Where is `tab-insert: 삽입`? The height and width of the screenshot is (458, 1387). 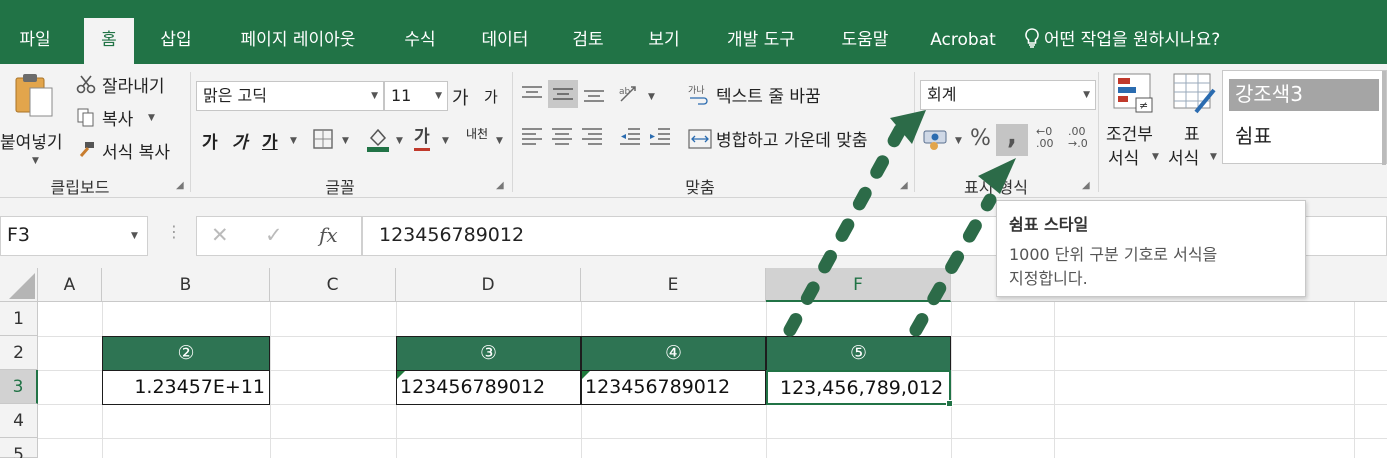
tab-insert: 삽입 is located at coordinates (176, 41).